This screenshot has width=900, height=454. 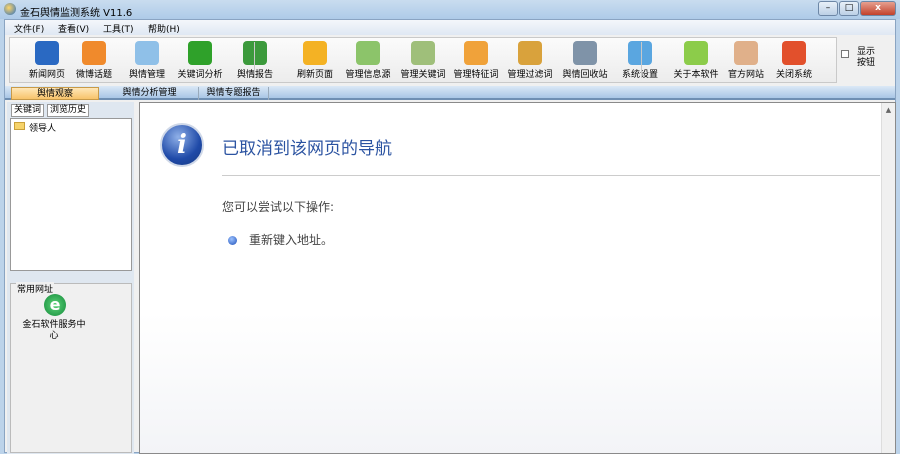 What do you see at coordinates (551, 175) in the screenshot?
I see `divider` at bounding box center [551, 175].